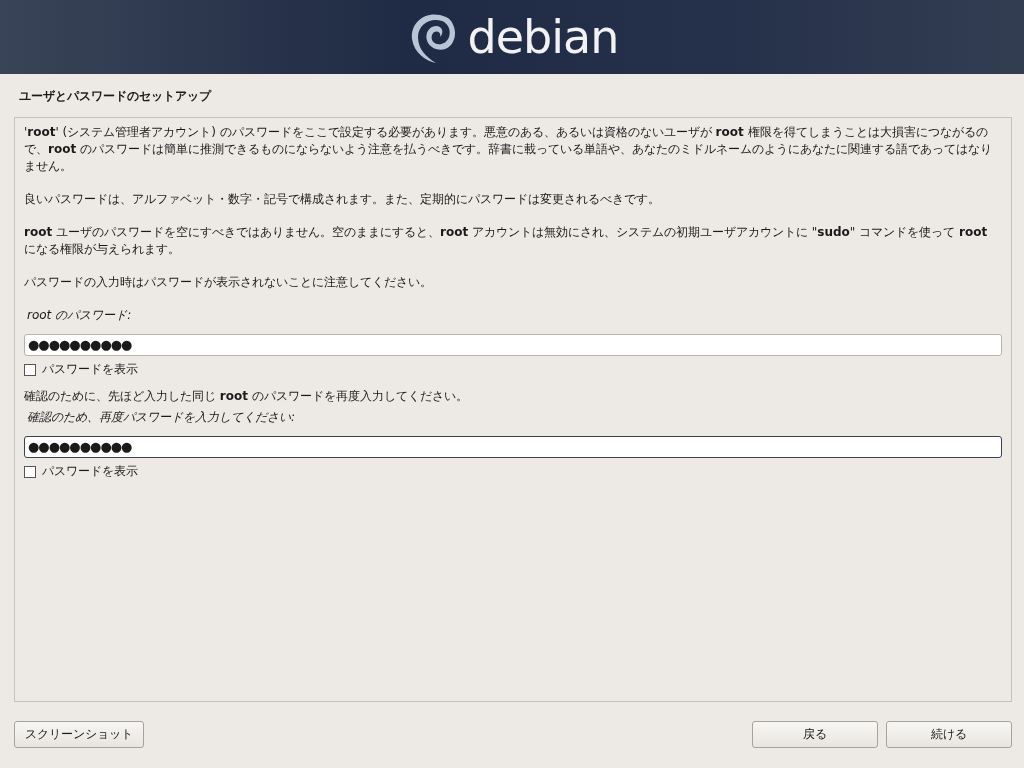 The image size is (1024, 768). What do you see at coordinates (342, 199) in the screenshot?
I see `description-text: 良いパスワードは、アルファベット・数字・記号で構成されます。また、定期的にパスワードは変更されるべきです。` at bounding box center [342, 199].